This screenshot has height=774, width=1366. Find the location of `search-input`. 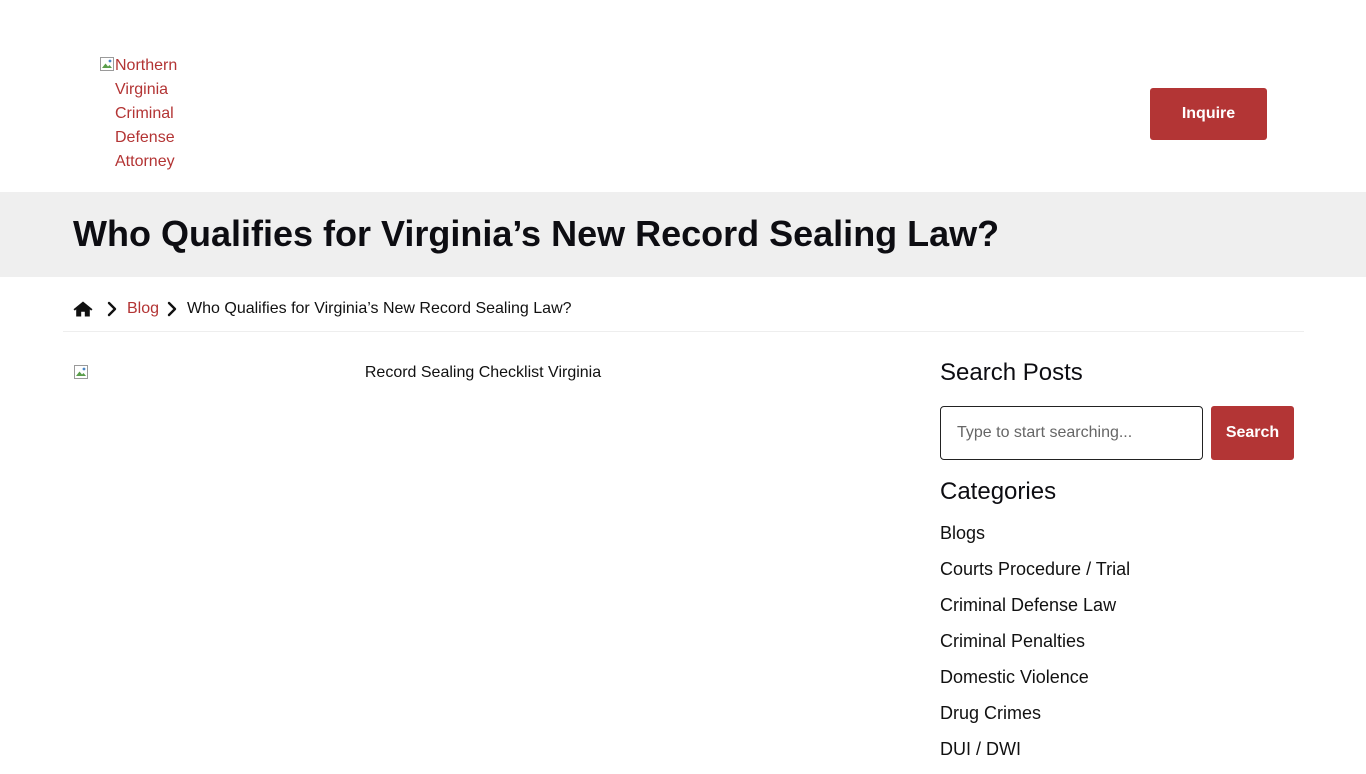

search-input is located at coordinates (1071, 433).